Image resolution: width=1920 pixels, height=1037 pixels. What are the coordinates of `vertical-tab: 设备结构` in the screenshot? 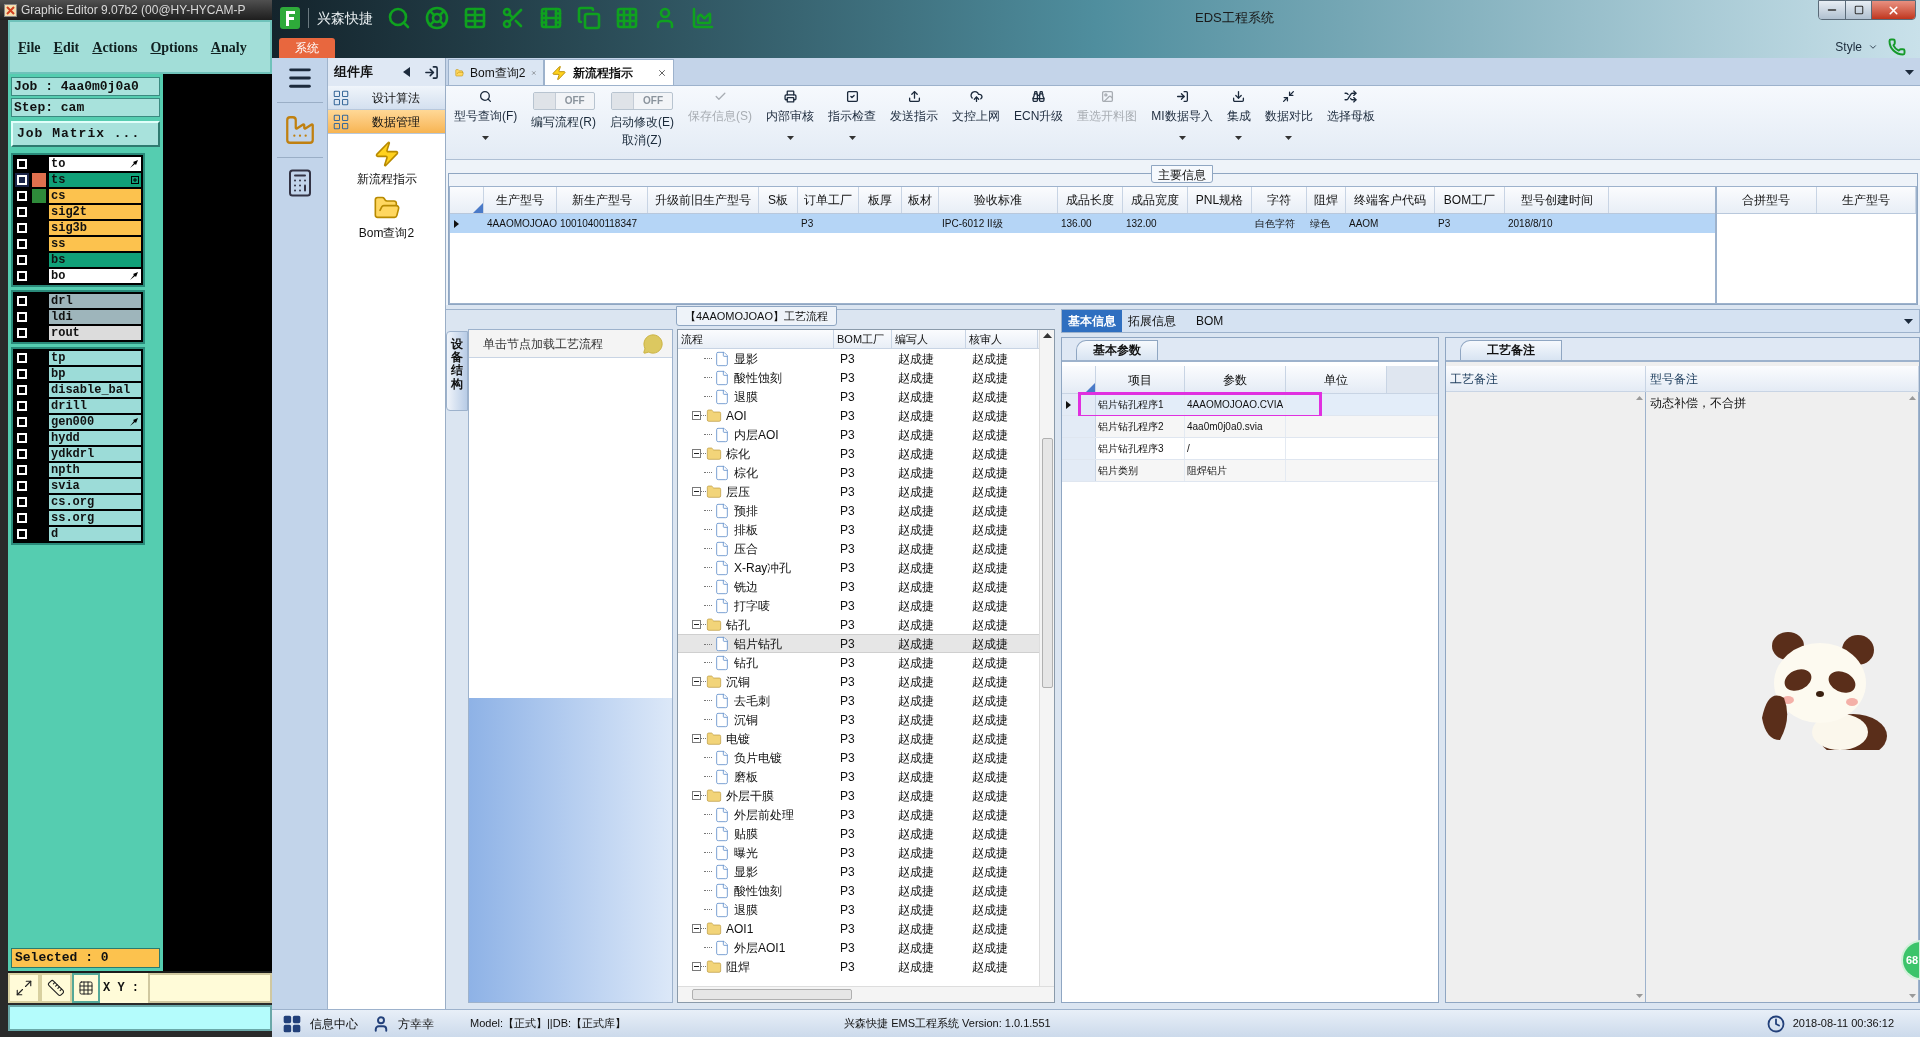 It's located at (457, 371).